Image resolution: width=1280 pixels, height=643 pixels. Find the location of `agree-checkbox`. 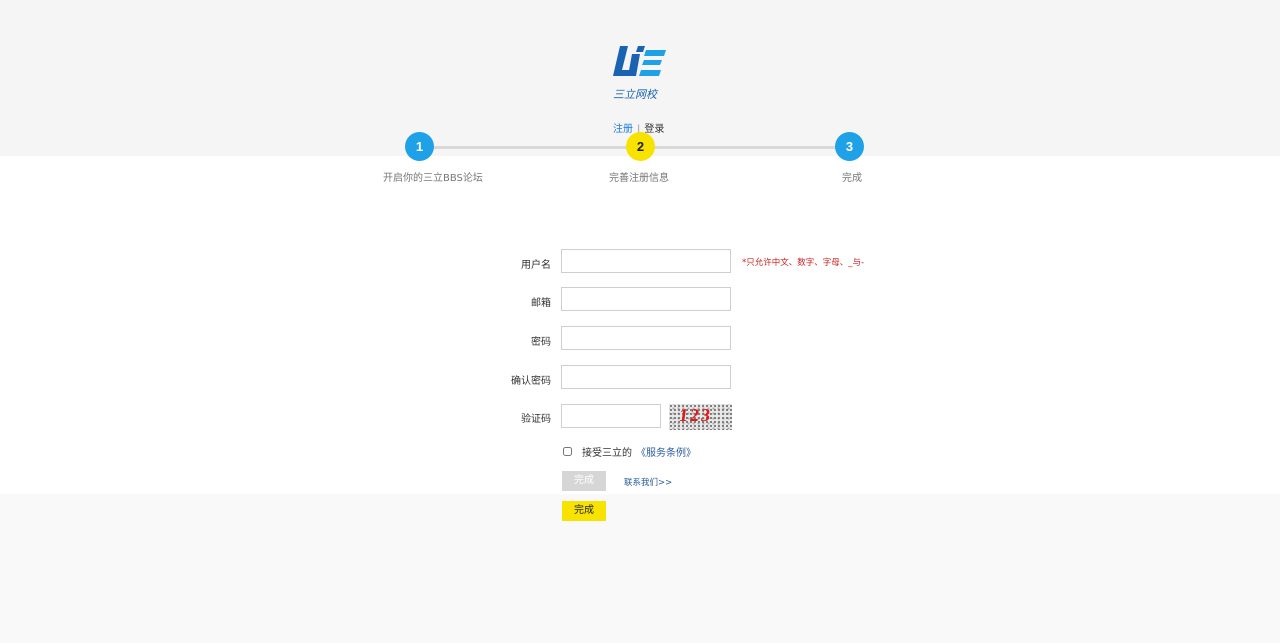

agree-checkbox is located at coordinates (567, 451).